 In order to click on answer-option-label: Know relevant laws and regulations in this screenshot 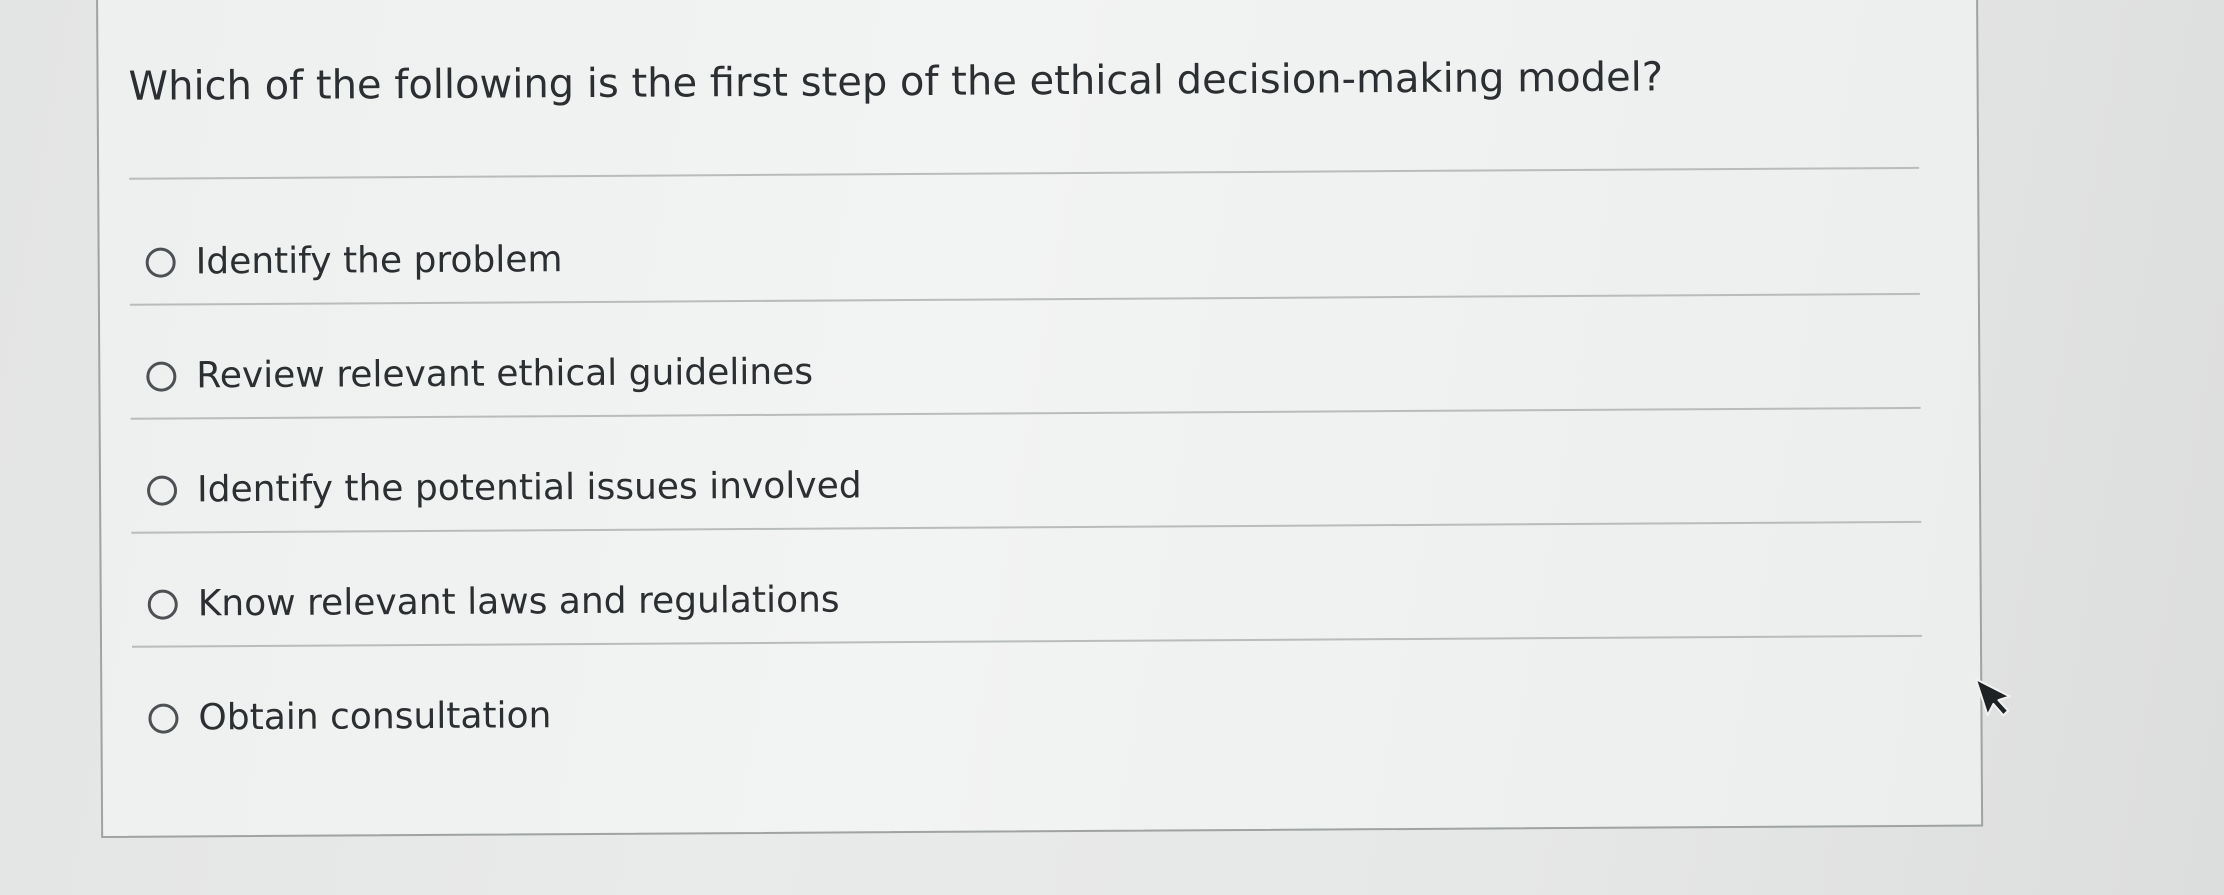, I will do `click(518, 602)`.